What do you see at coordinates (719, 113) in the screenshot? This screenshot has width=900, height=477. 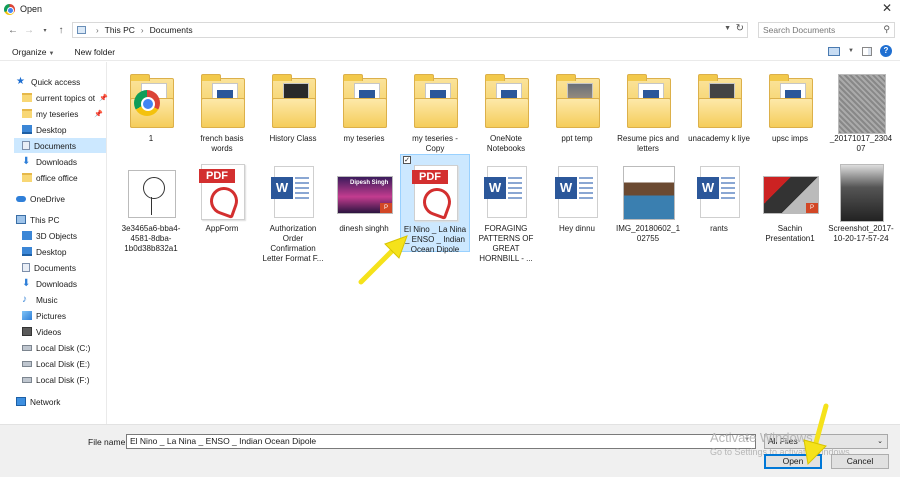 I see `file-item-unacademy: unacademy k liye` at bounding box center [719, 113].